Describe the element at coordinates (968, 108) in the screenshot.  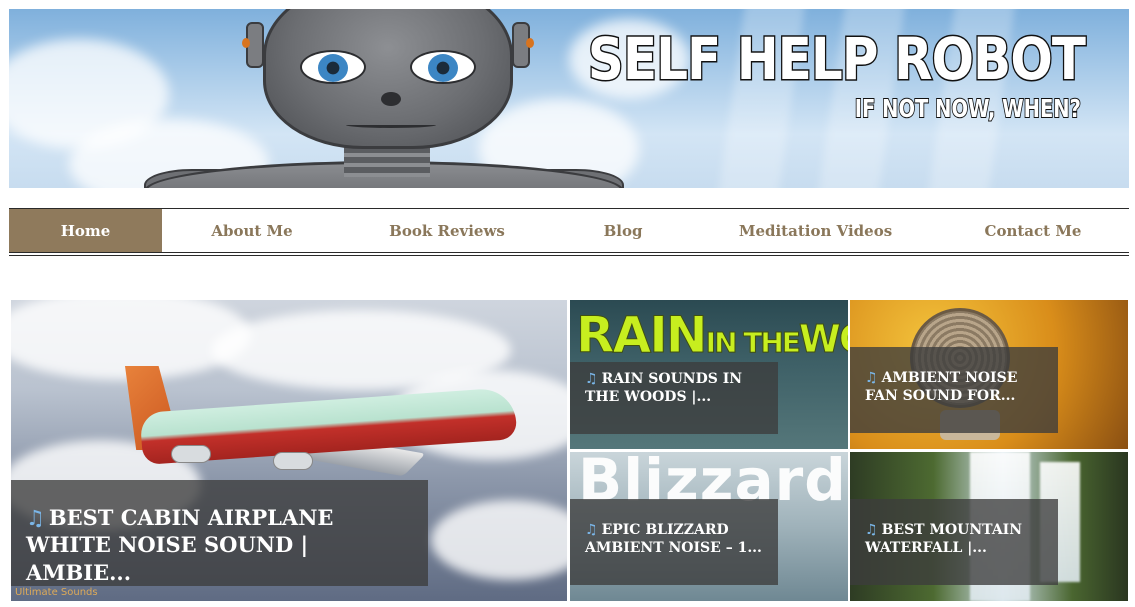
I see `site-tagline: IF NOT NOW, WHEN?` at that location.